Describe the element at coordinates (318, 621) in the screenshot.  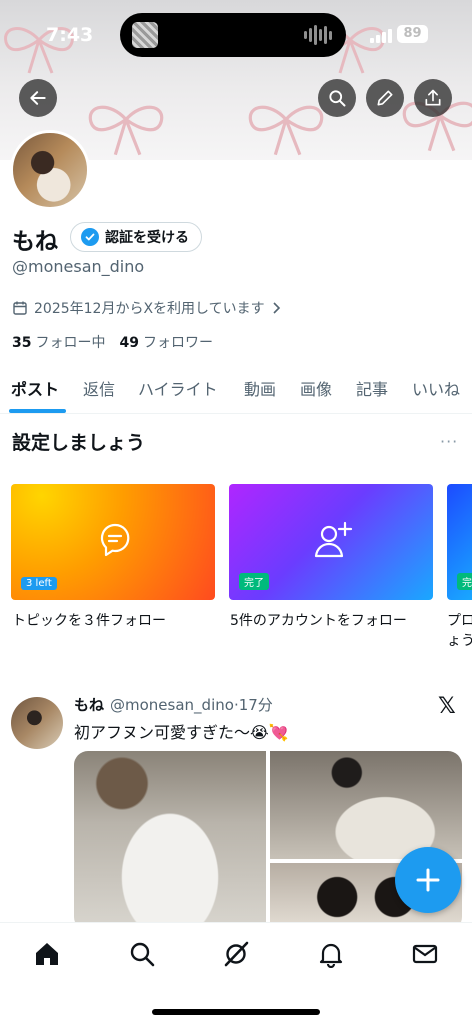
I see `setup-card-label: 5件のアカウントをフォロー` at that location.